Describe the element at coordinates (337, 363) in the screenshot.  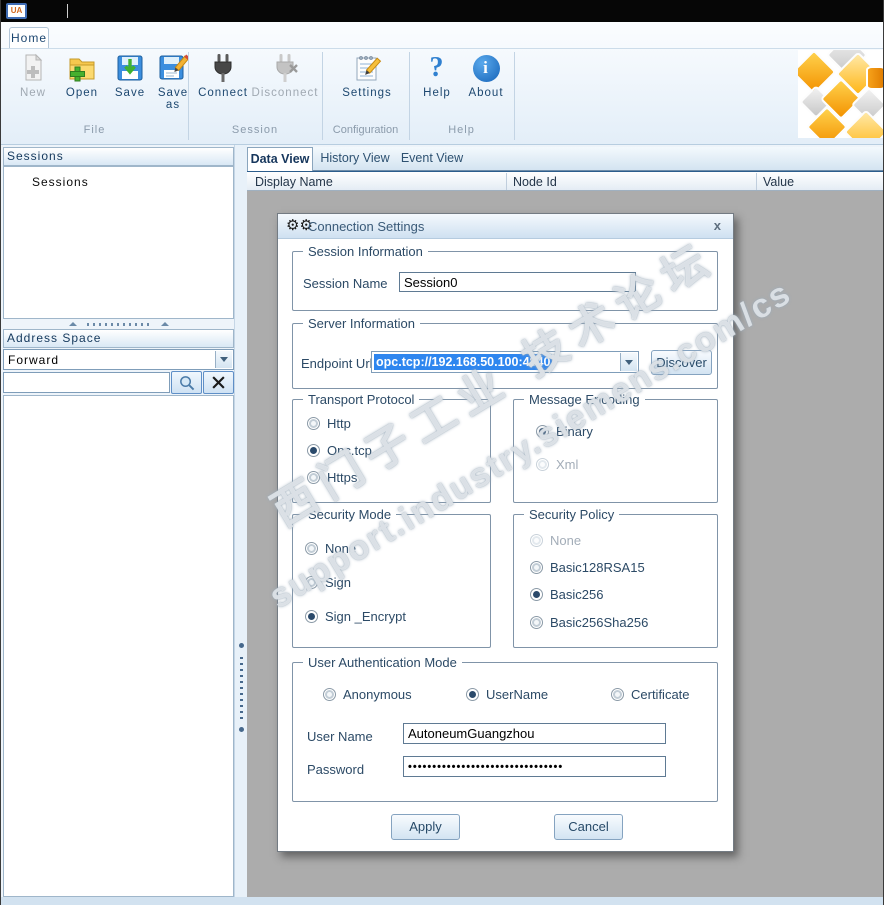
I see `endpoint-url-label: Endpoint Url` at that location.